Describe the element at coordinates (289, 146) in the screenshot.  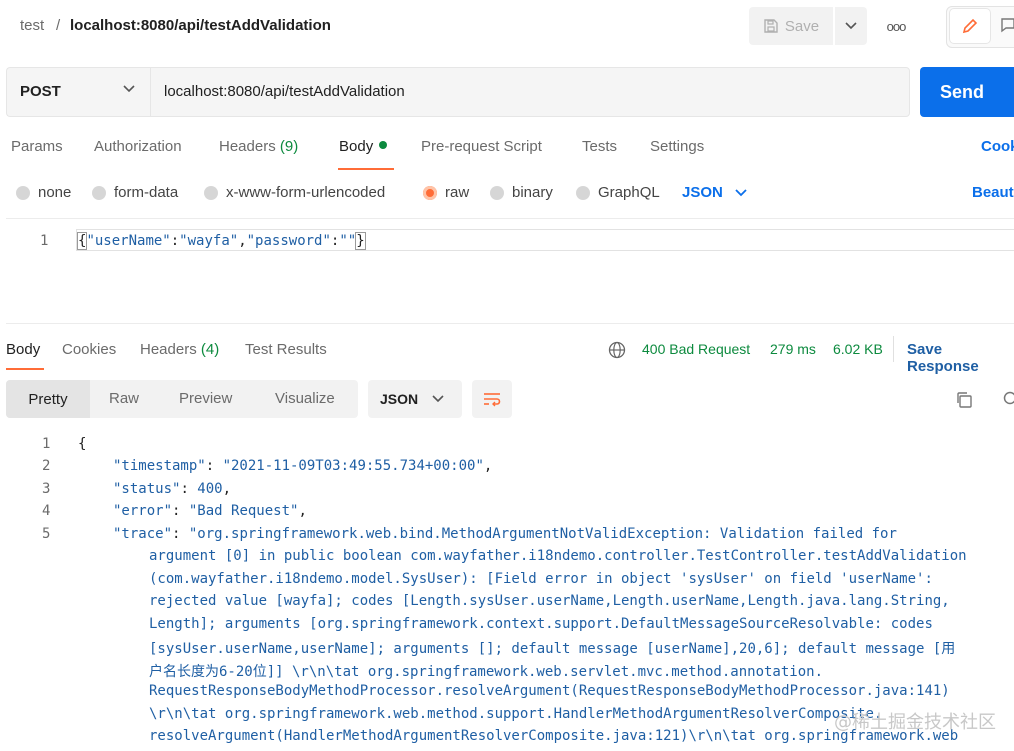
I see `headers-count: (9)` at that location.